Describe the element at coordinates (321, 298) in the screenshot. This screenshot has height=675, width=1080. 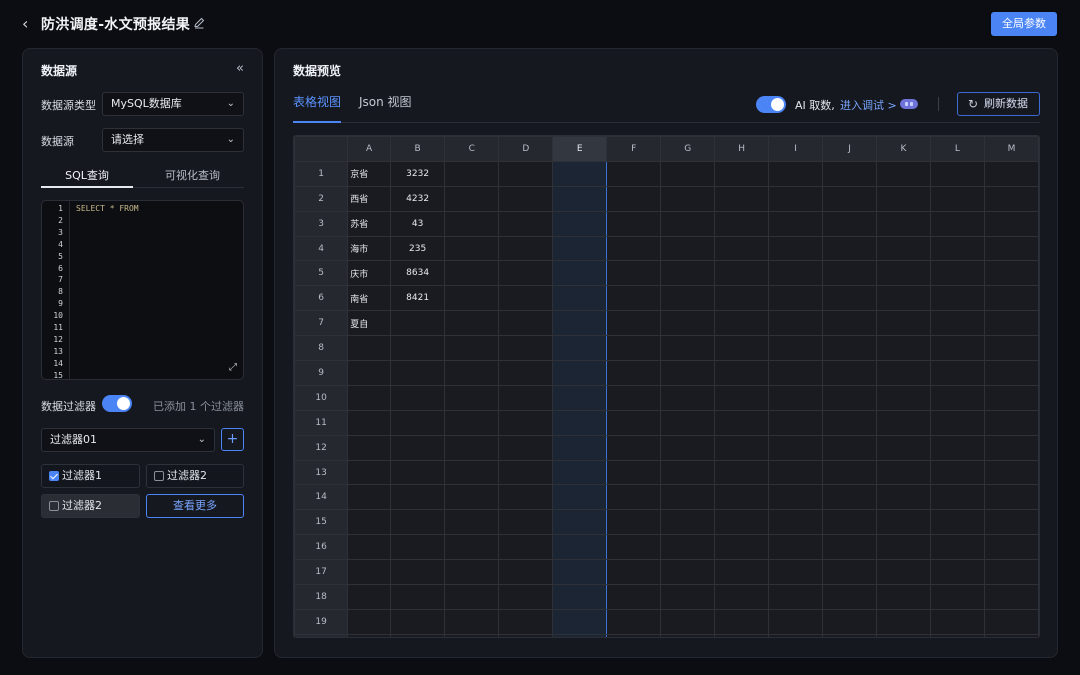
I see `row-header: 6` at that location.